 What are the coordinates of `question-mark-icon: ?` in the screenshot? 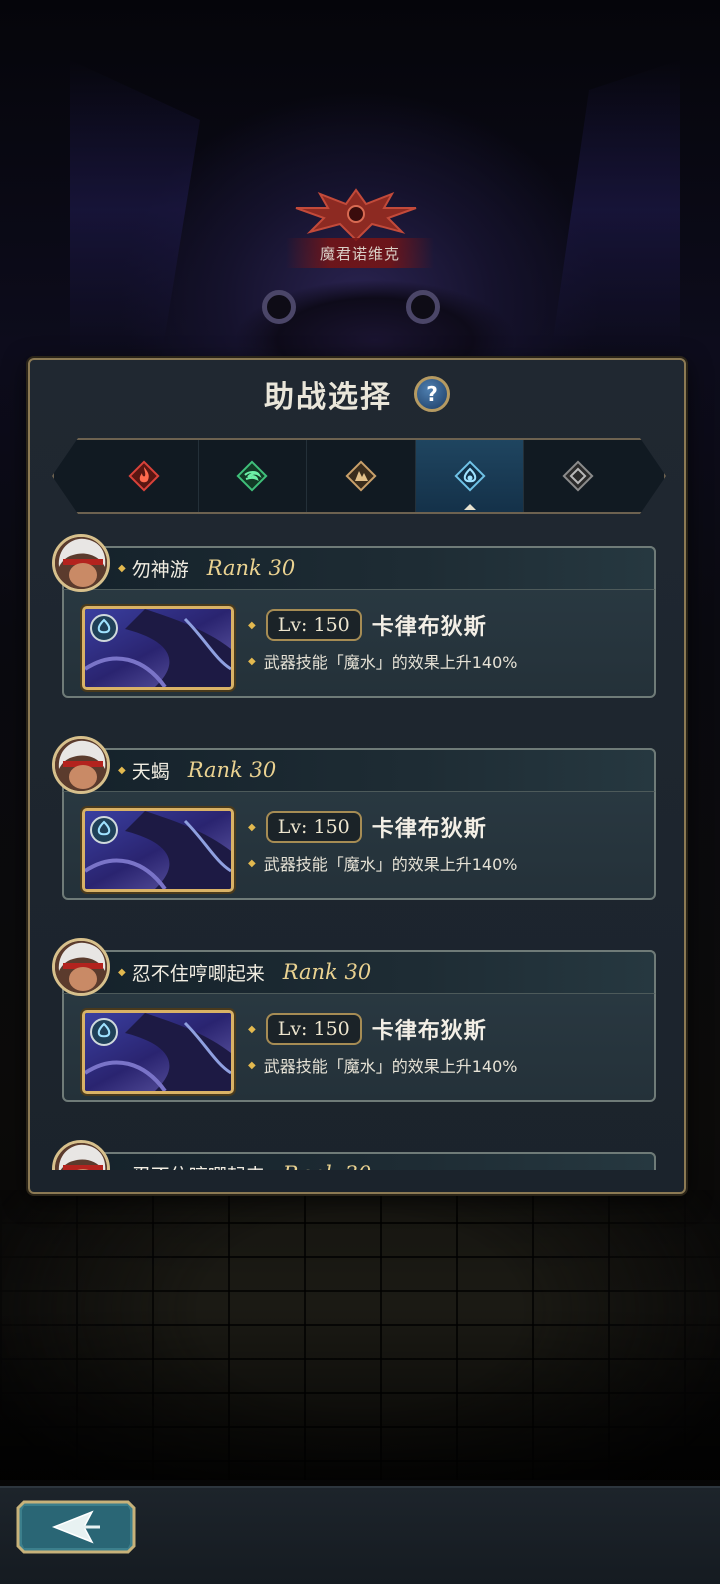 It's located at (432, 394).